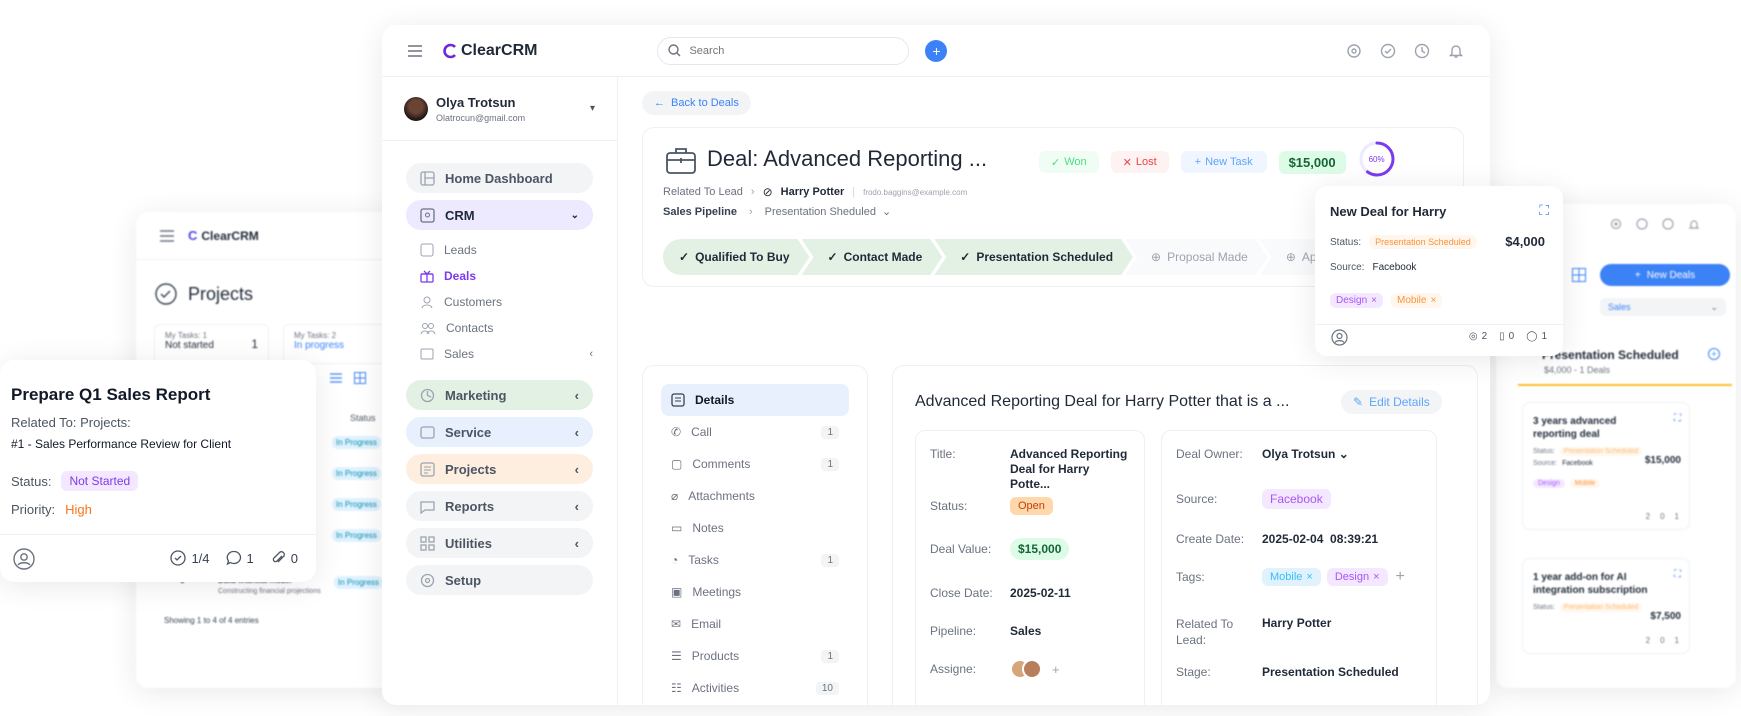 The height and width of the screenshot is (716, 1741). Describe the element at coordinates (1714, 354) in the screenshot. I see `expand-column-icon: +` at that location.